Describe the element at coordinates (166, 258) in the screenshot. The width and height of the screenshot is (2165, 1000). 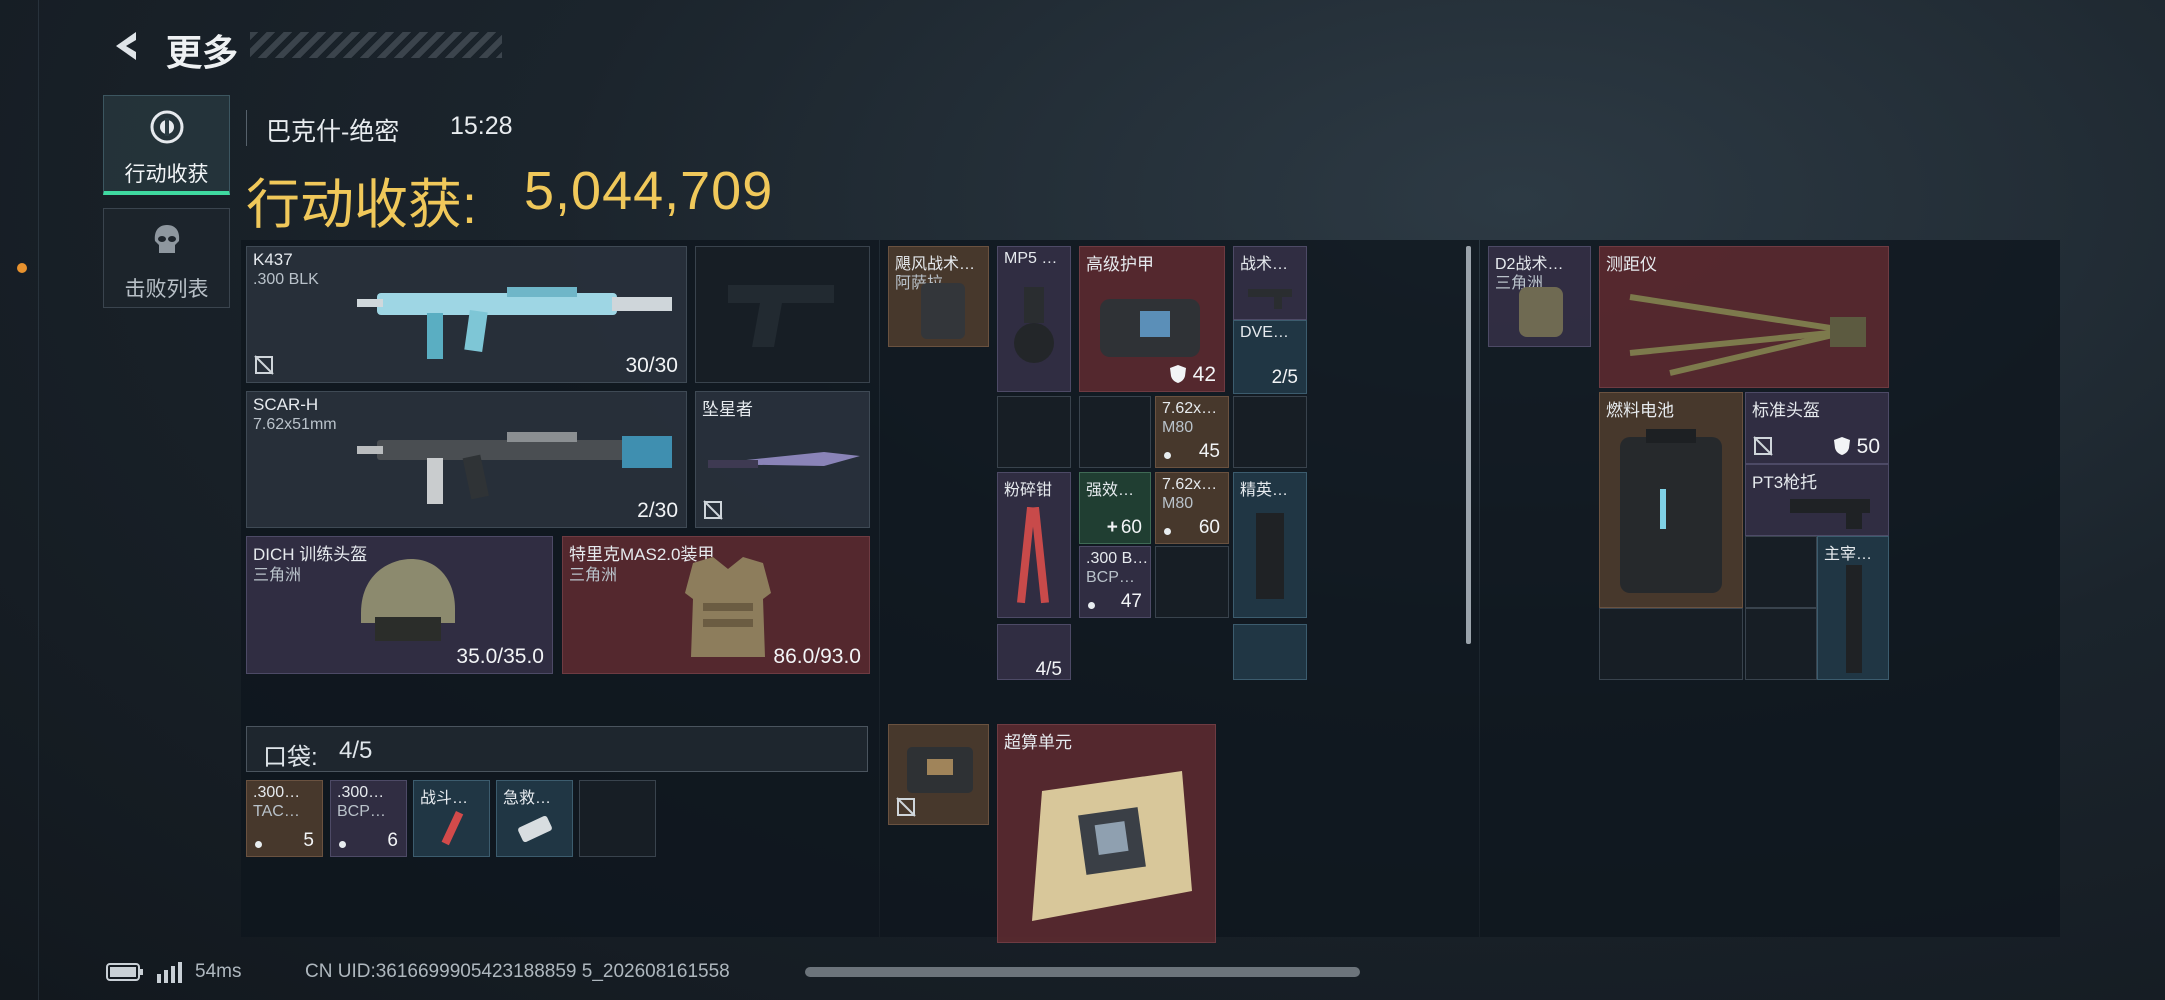
I see `tab-kill-list: 击败列表` at that location.